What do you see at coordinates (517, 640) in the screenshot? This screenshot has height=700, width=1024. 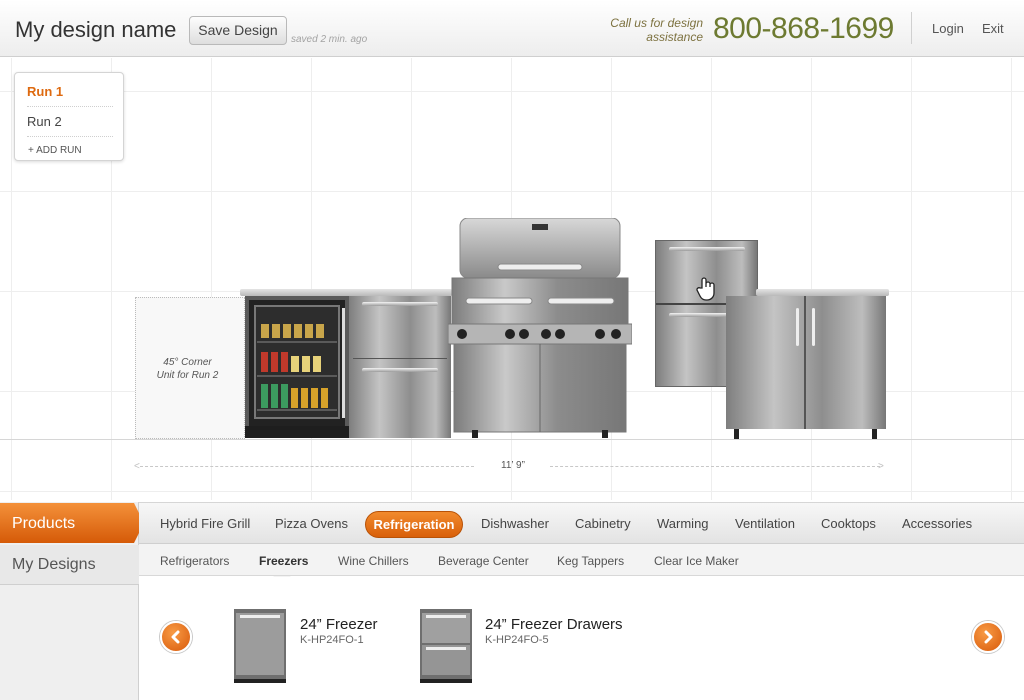 I see `product-sku: K-HP24FO-5` at bounding box center [517, 640].